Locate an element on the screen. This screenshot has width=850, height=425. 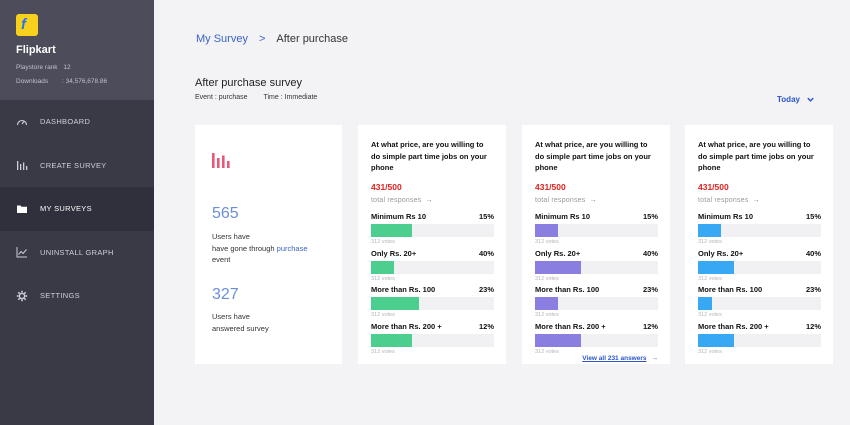
playstore-rank: Playstore rank 12 is located at coordinates (43, 67).